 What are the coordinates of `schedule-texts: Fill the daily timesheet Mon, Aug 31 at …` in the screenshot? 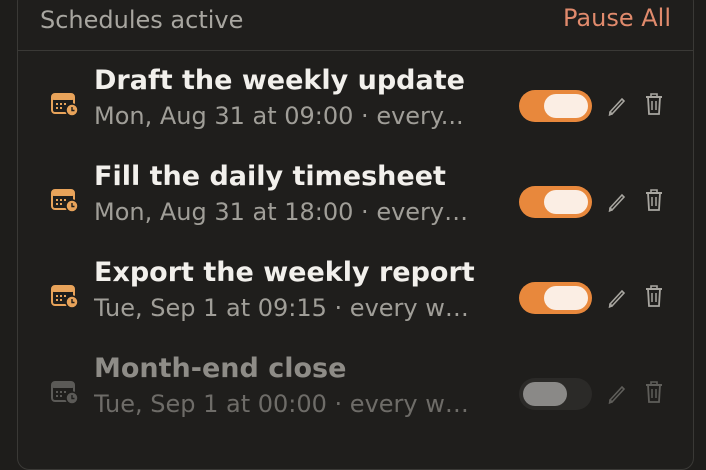 It's located at (294, 194).